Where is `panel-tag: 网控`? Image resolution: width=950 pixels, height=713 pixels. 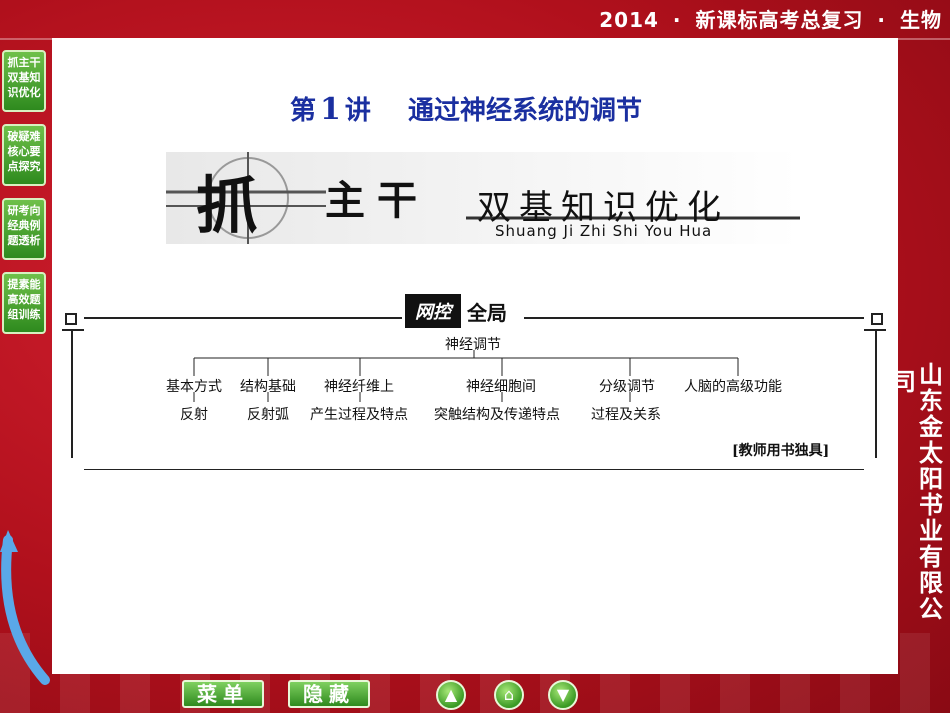
panel-tag: 网控 is located at coordinates (433, 311).